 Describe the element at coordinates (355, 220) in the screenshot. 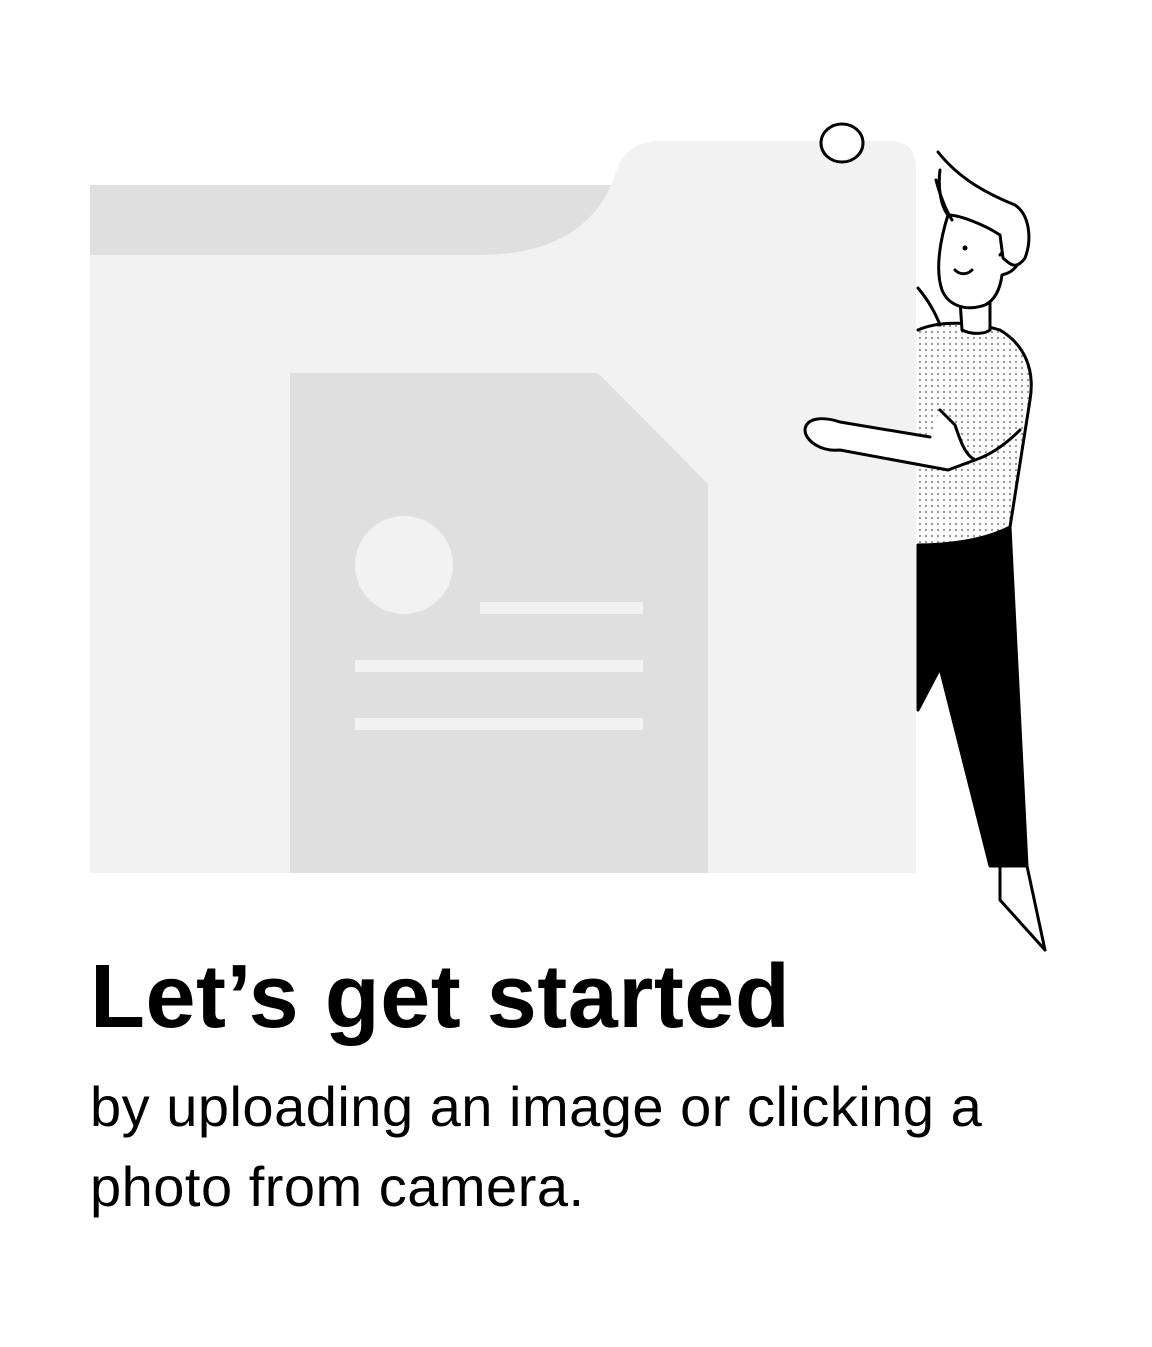

I see `folder-tab` at that location.